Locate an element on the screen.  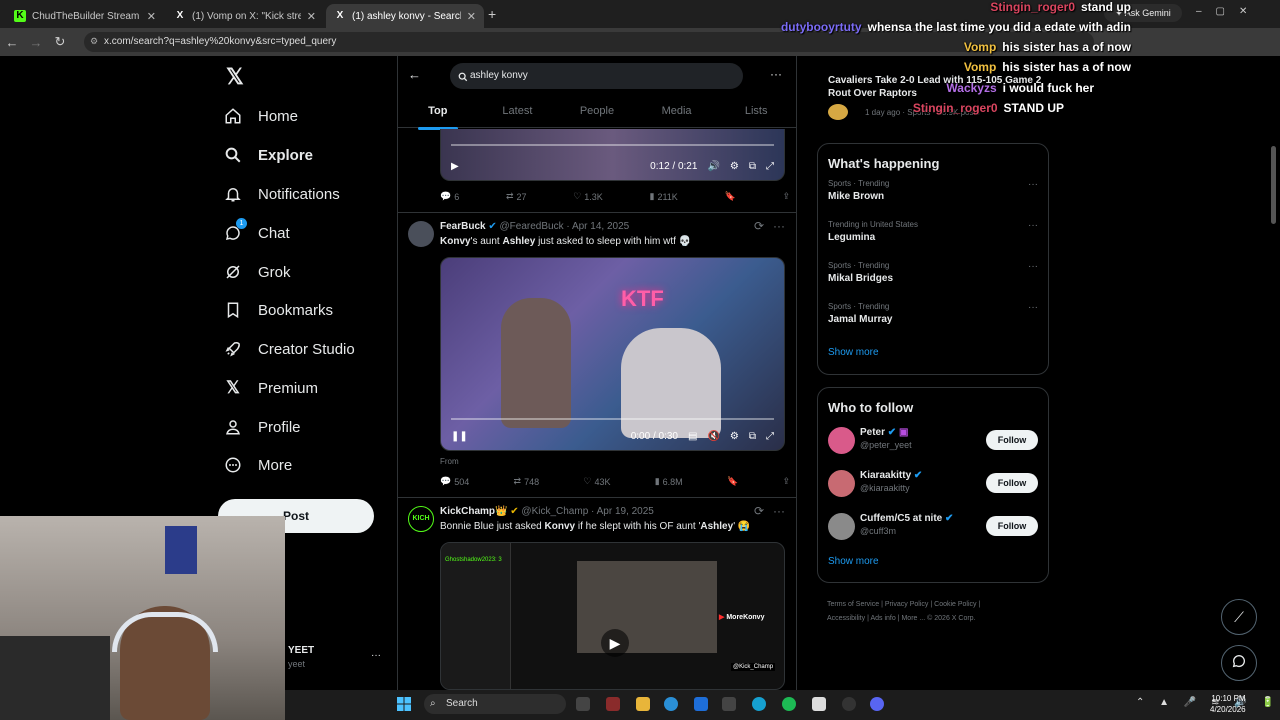
sidebar-item-notifications: Notifications is located at coordinates (281, 194).